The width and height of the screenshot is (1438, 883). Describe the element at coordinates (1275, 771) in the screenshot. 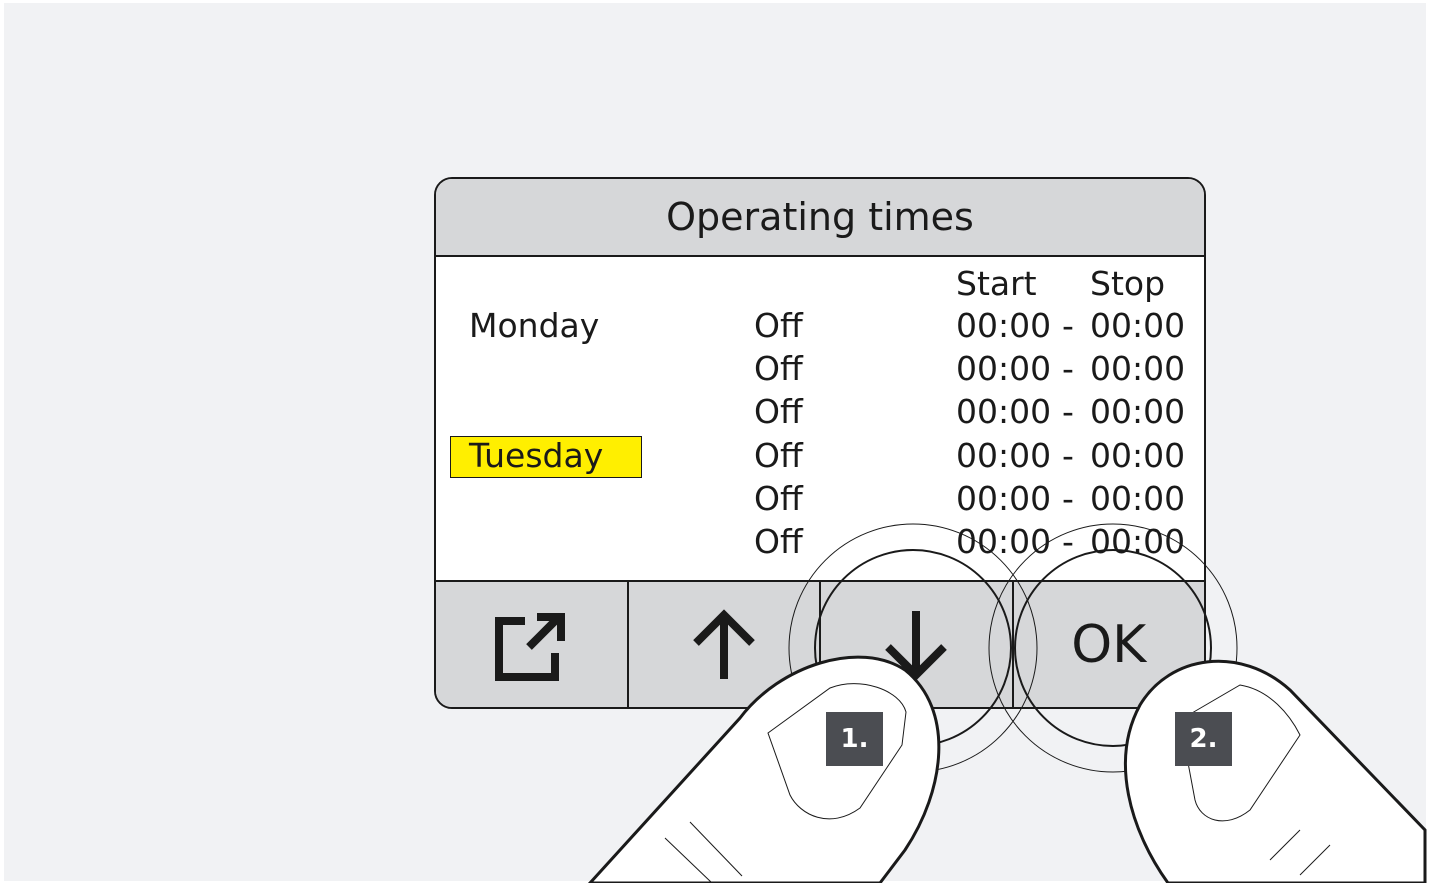

I see `finger-2-icon` at that location.